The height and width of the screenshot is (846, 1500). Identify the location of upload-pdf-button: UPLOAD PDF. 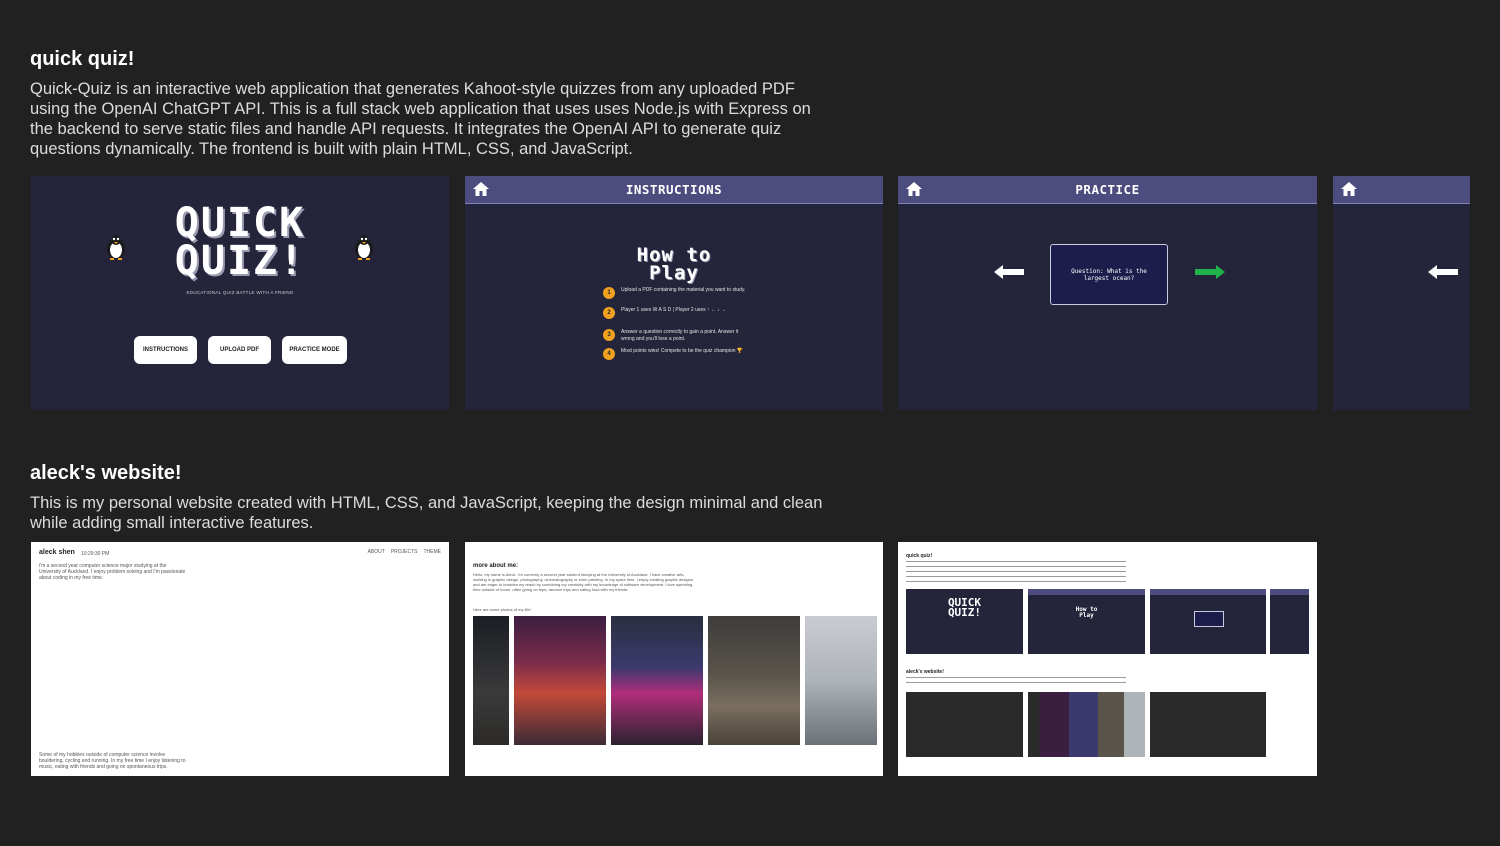
(239, 350).